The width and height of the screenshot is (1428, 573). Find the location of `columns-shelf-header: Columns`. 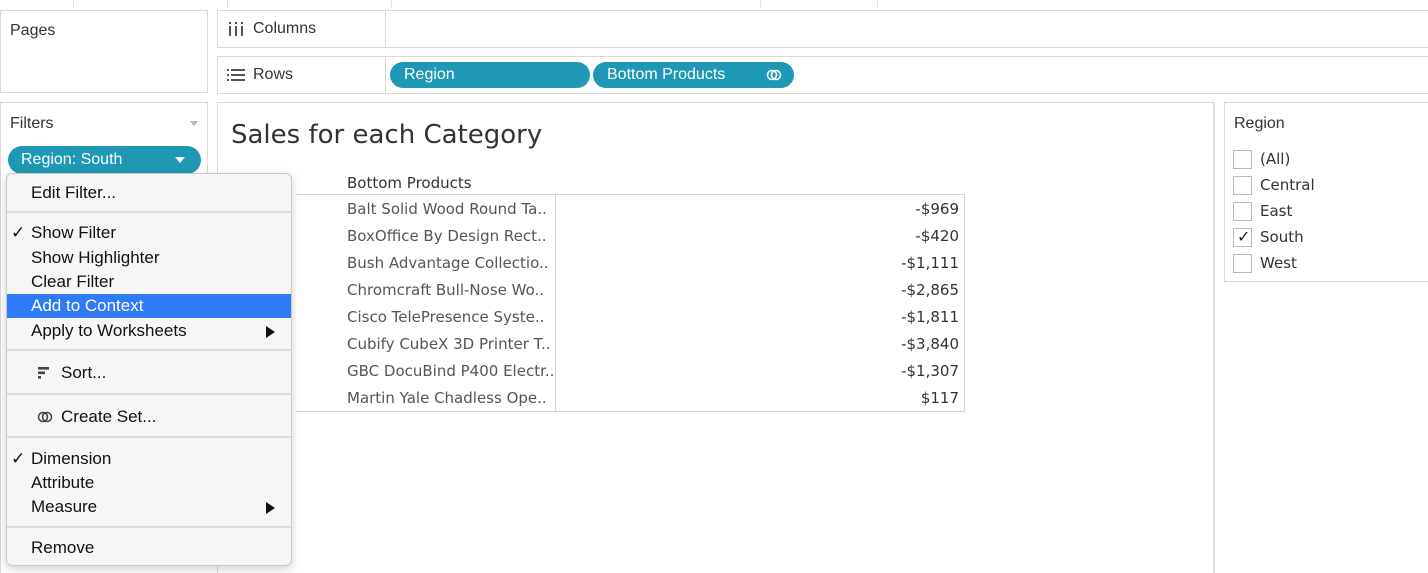

columns-shelf-header: Columns is located at coordinates (302, 29).